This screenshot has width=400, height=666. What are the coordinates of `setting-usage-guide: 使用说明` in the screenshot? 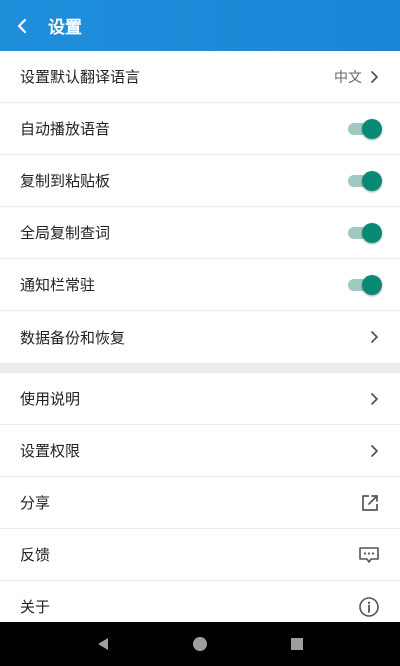 It's located at (200, 399).